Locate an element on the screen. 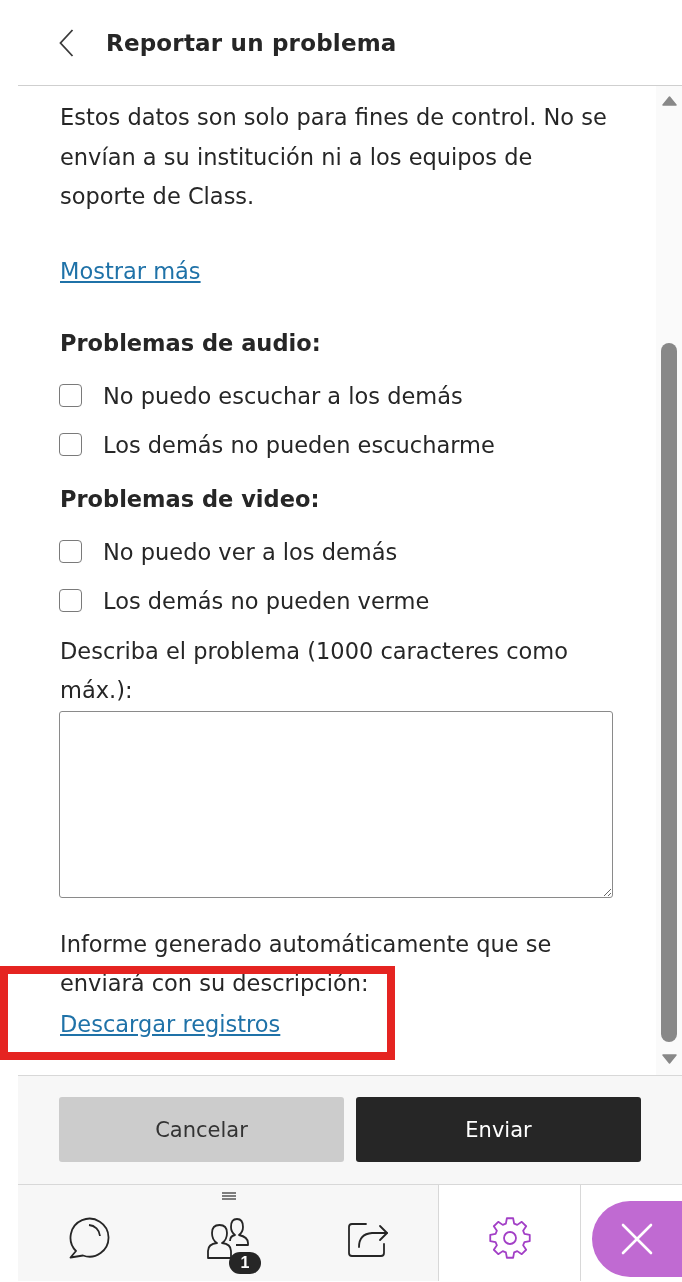 The width and height of the screenshot is (682, 1282). count-badge: 1 is located at coordinates (245, 1263).